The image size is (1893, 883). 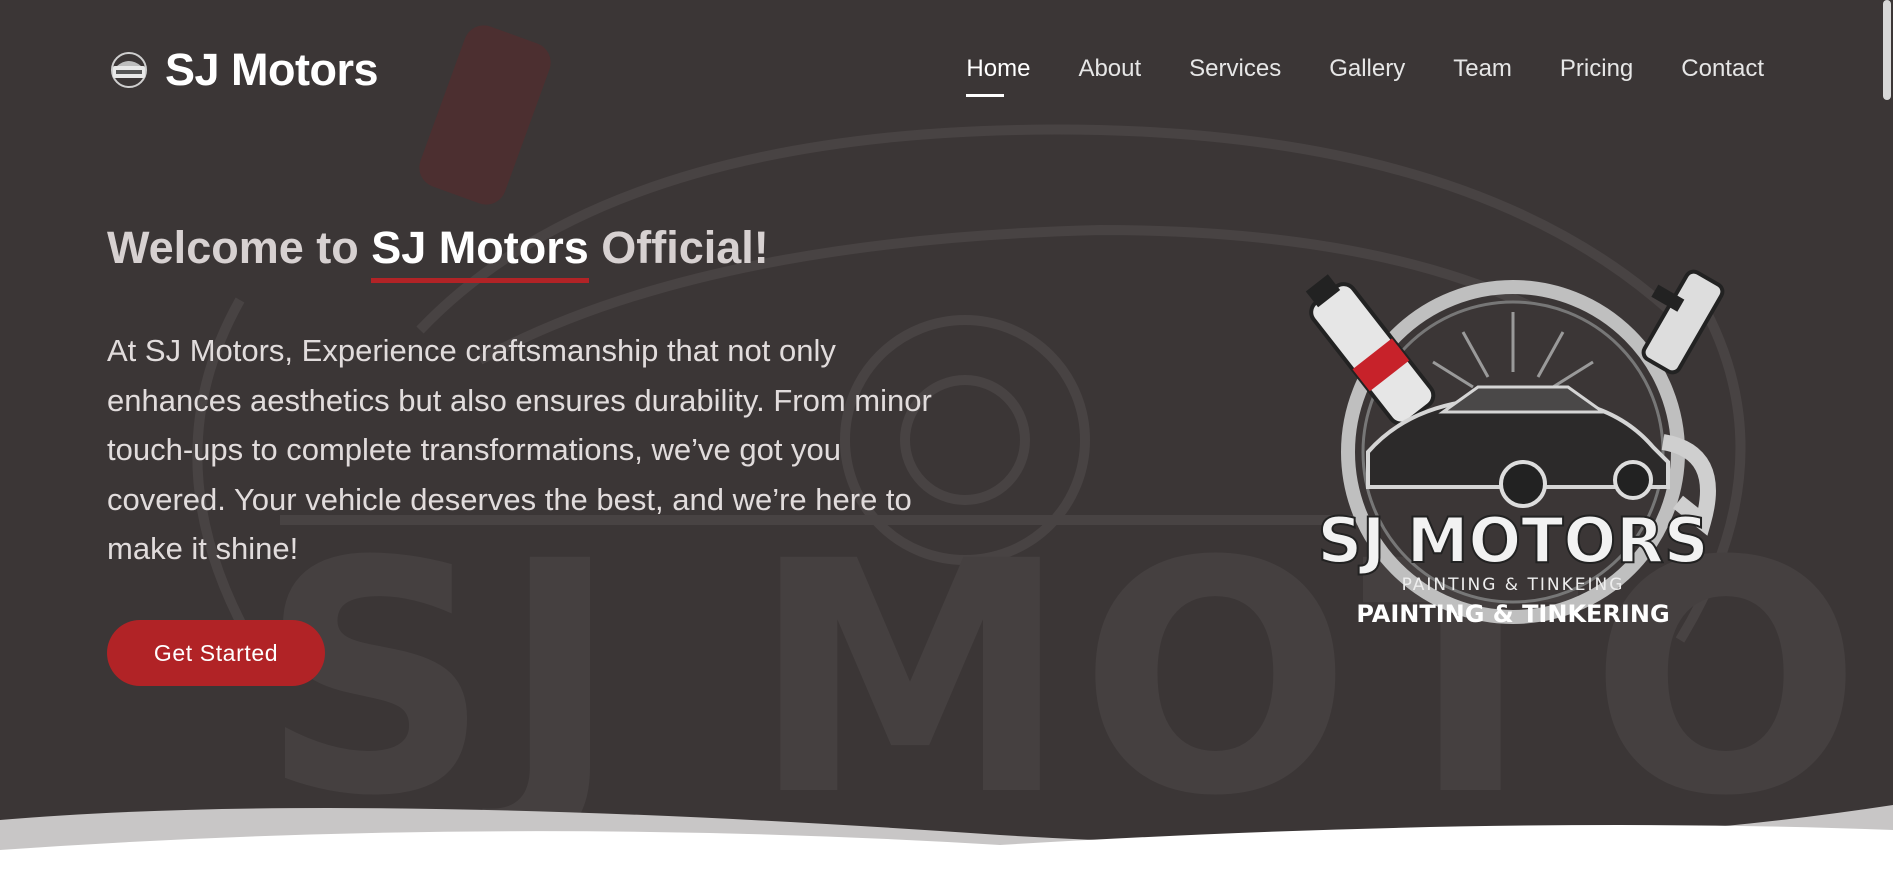 I want to click on nav-about: About, so click(x=1109, y=73).